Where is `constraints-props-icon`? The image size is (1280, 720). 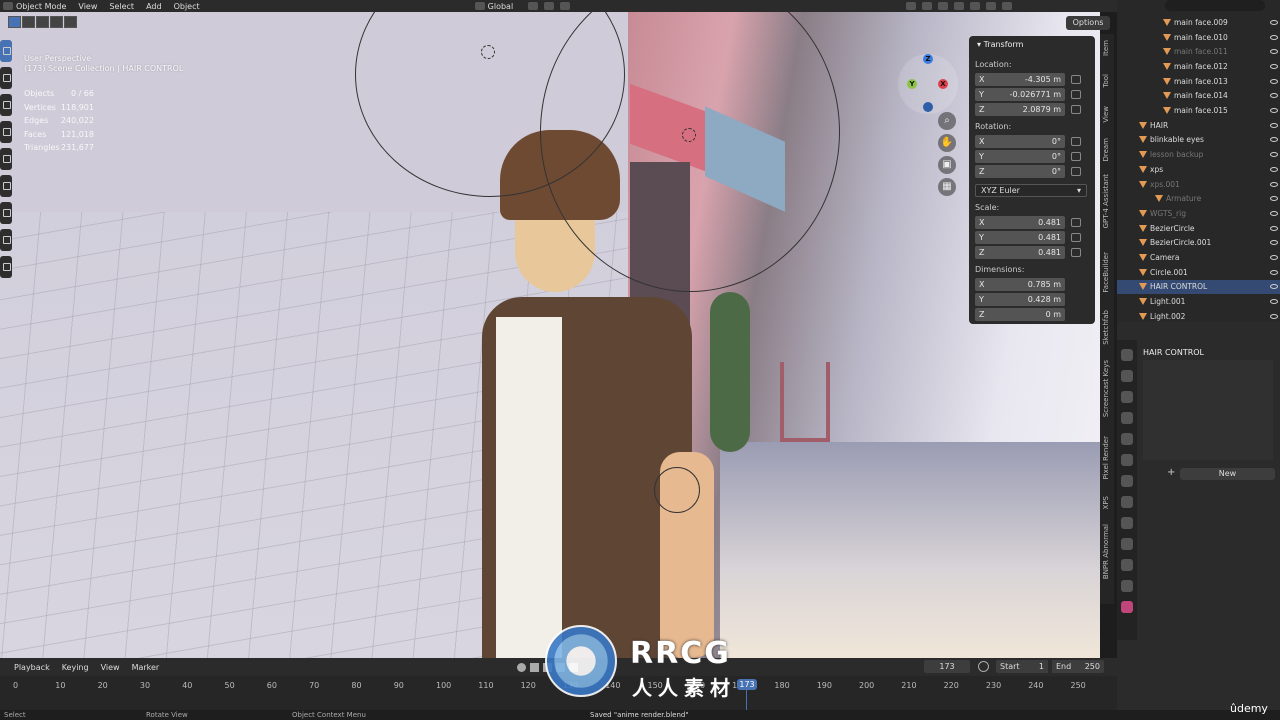
constraints-props-icon is located at coordinates (1127, 565).